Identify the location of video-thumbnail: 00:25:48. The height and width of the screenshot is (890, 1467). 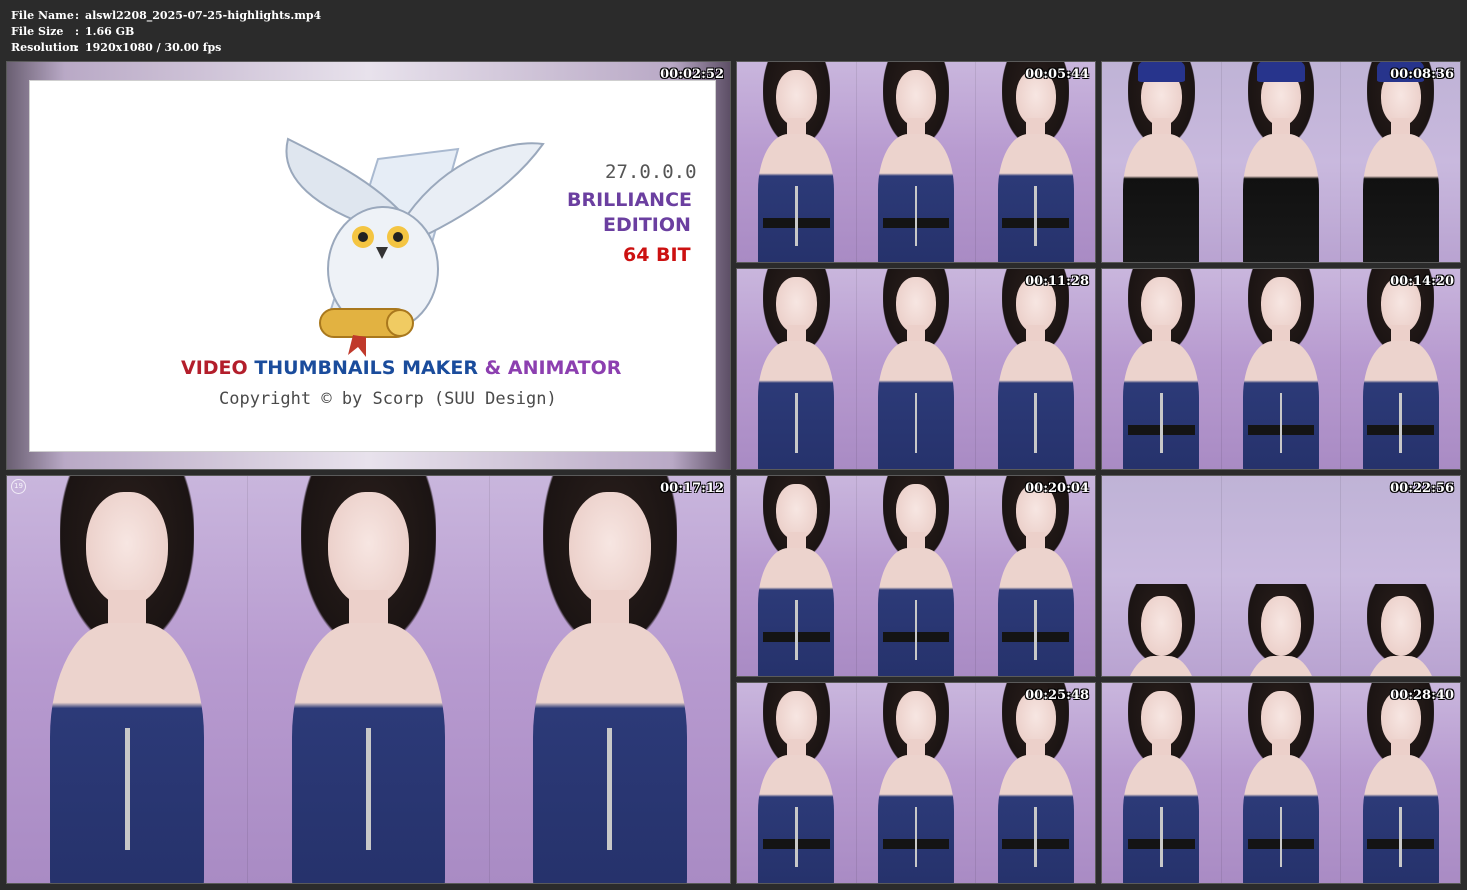
(916, 783).